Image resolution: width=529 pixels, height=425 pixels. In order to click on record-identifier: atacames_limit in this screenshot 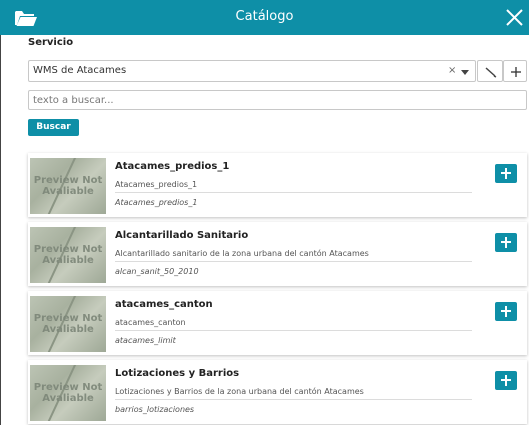, I will do `click(145, 340)`.